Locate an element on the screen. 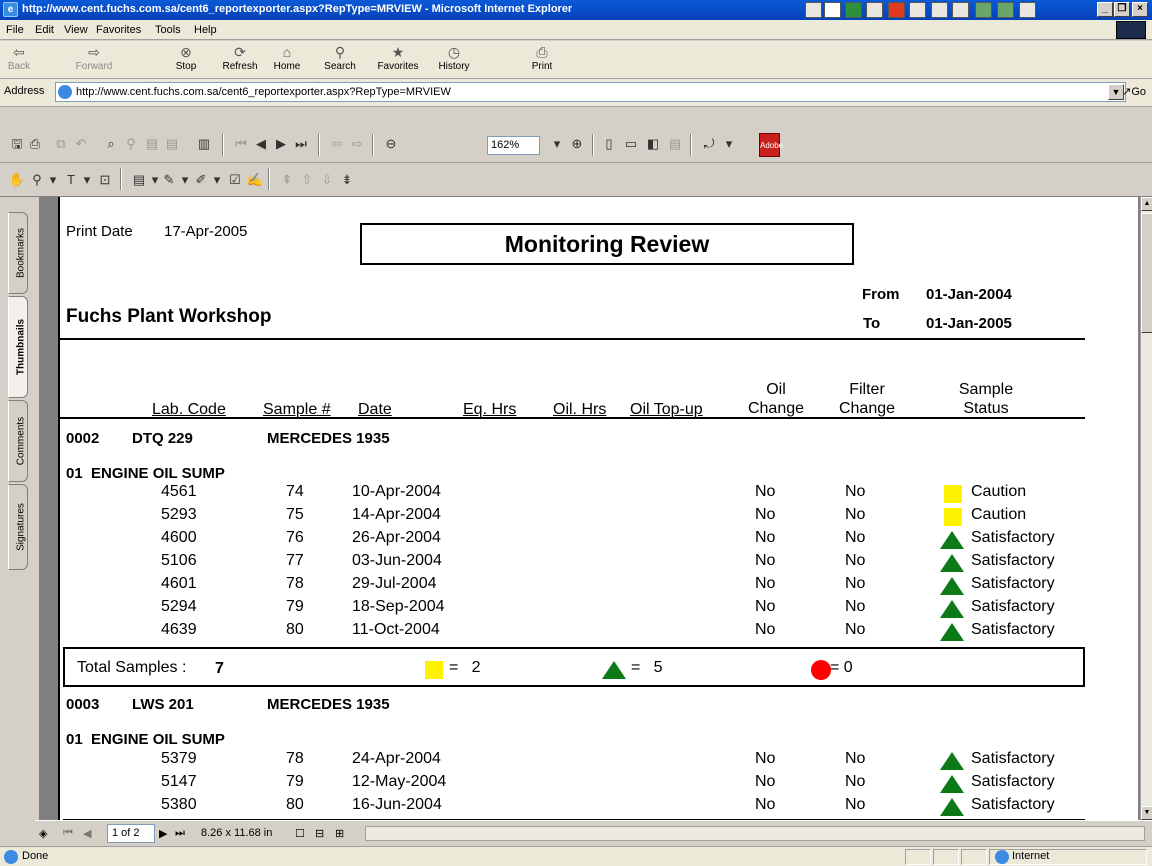 This screenshot has height=866, width=1152. print-icon: ⎙ is located at coordinates (35, 144).